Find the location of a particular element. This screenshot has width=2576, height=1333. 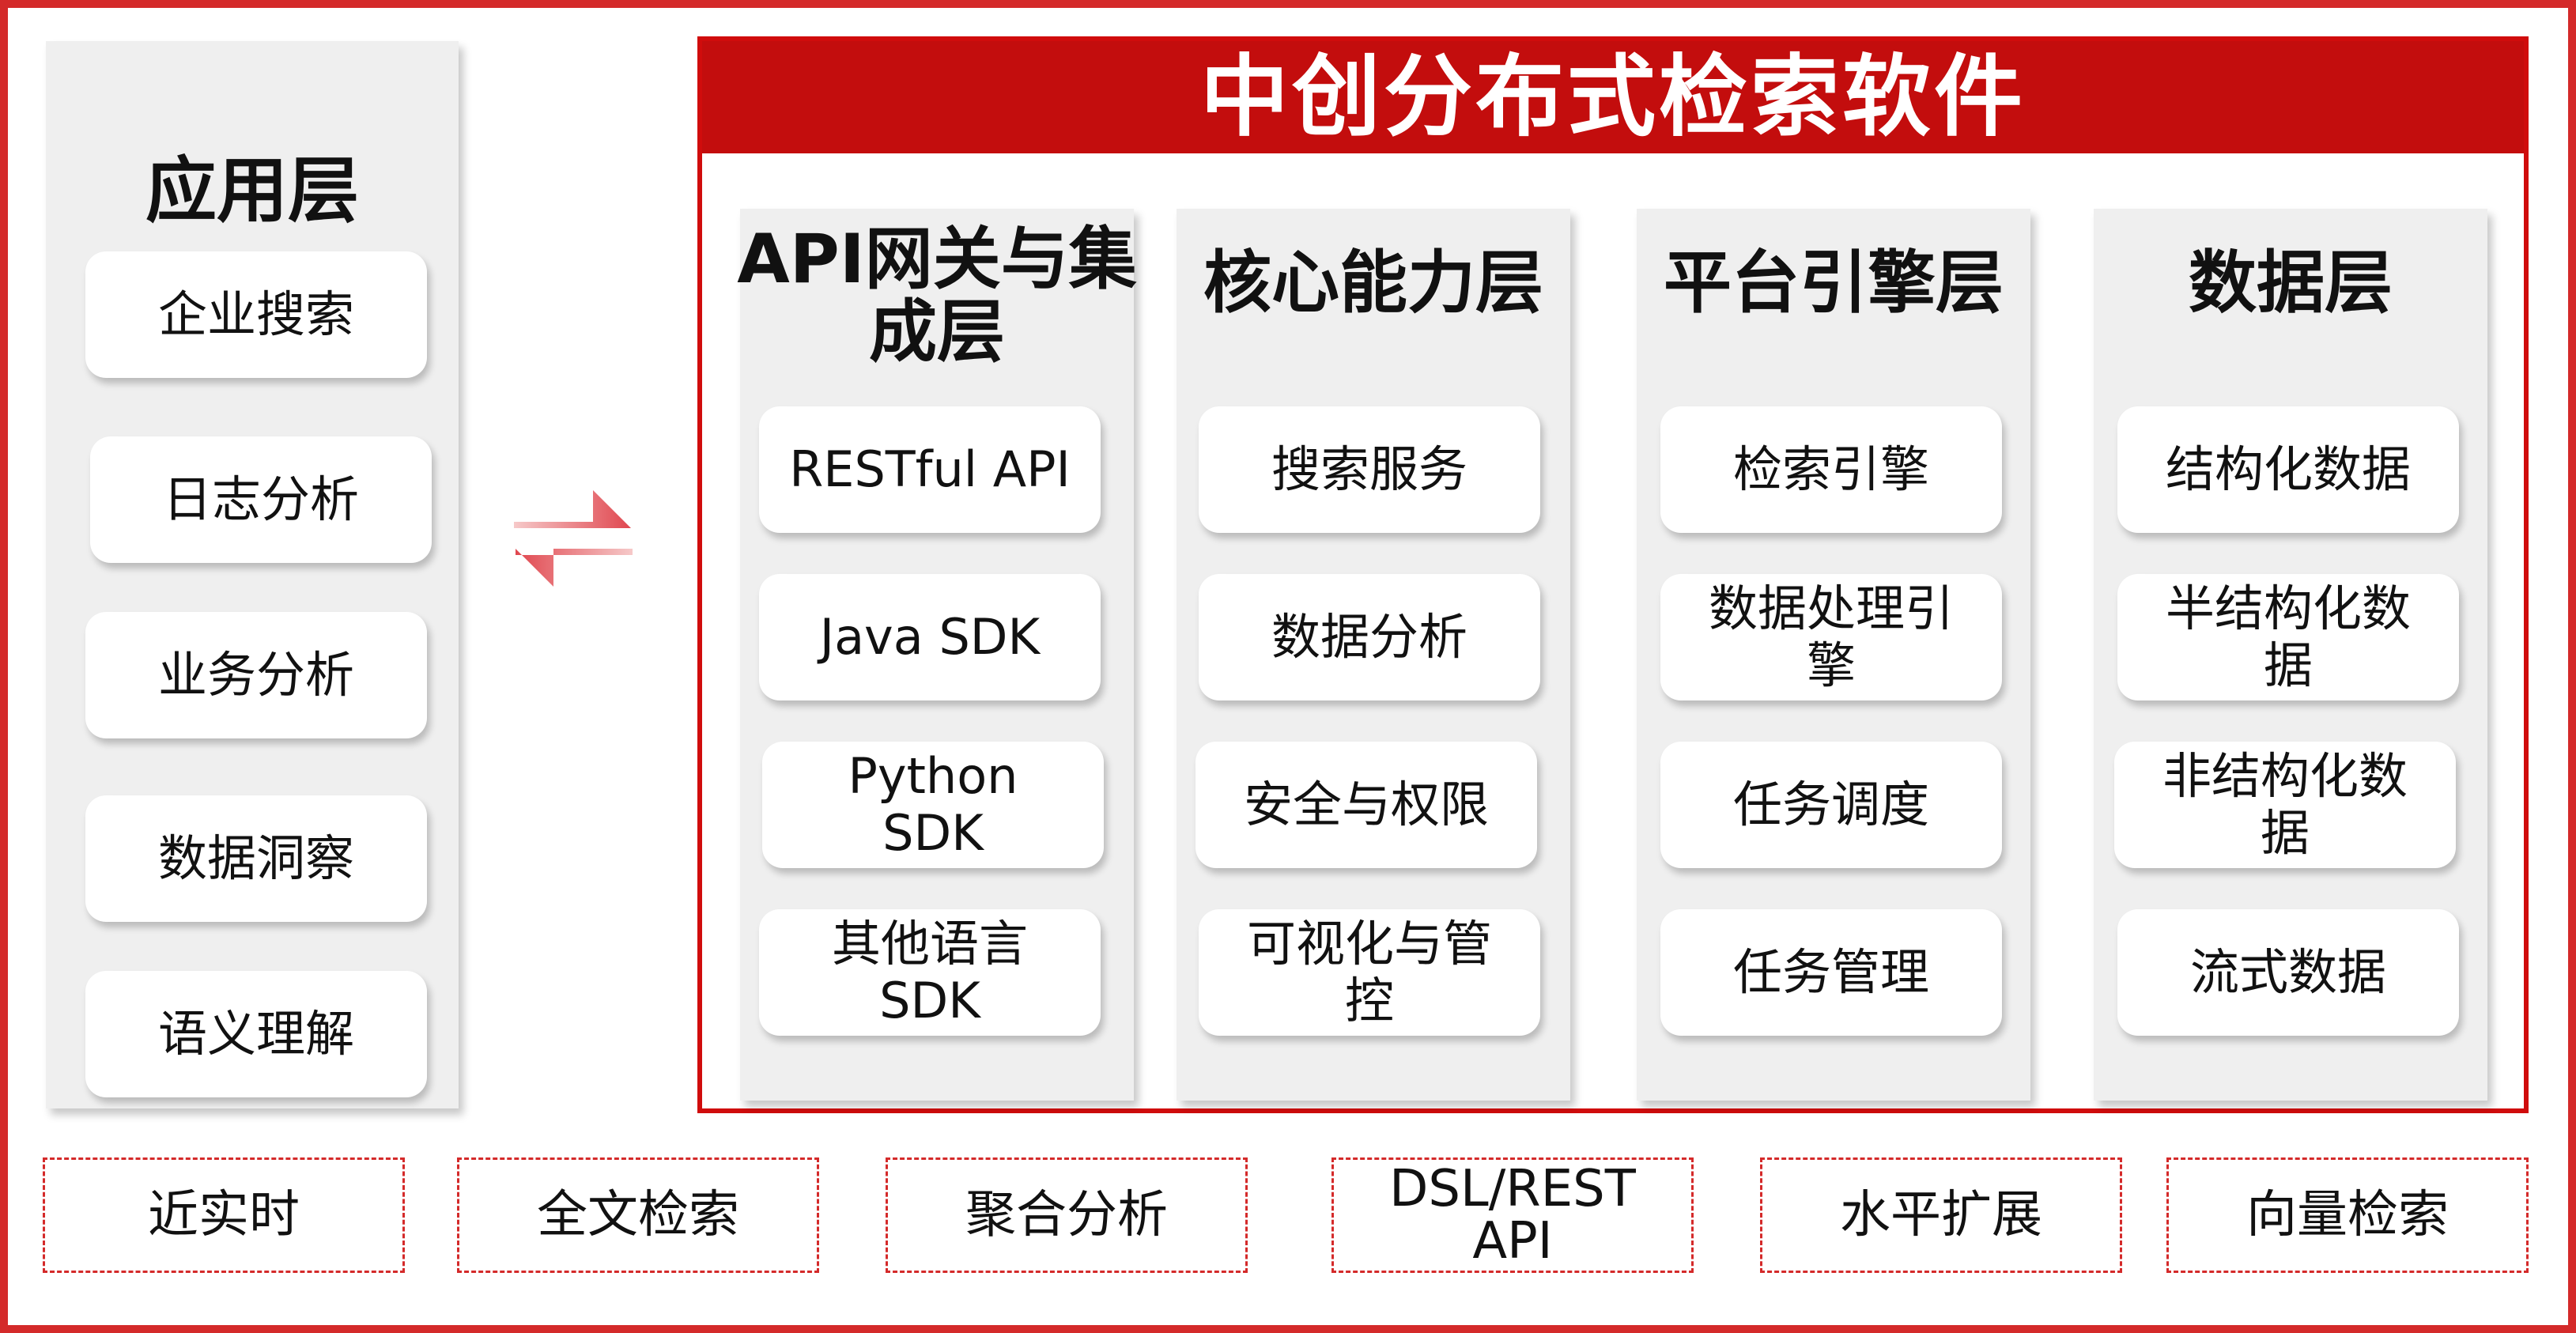

feature-horizontal-scaling: 水平扩展 is located at coordinates (1941, 1215).